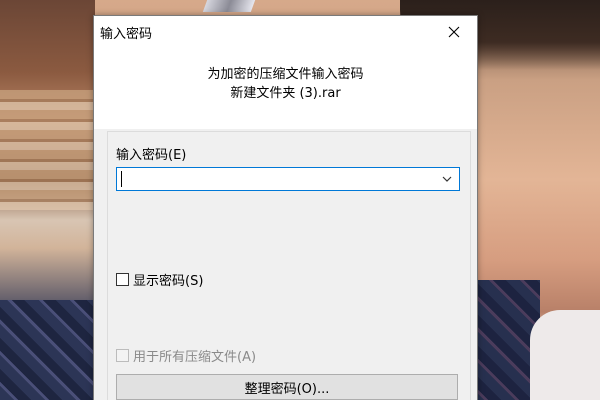  I want to click on show-password-checkbox, so click(122, 279).